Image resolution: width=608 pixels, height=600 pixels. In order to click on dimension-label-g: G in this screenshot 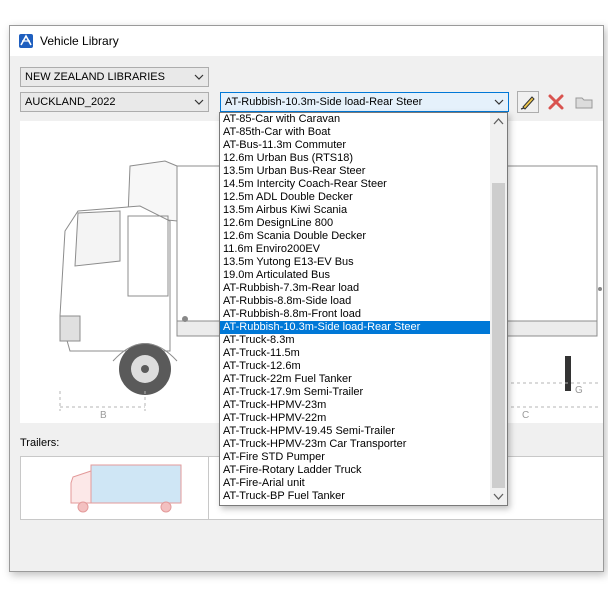, I will do `click(579, 390)`.